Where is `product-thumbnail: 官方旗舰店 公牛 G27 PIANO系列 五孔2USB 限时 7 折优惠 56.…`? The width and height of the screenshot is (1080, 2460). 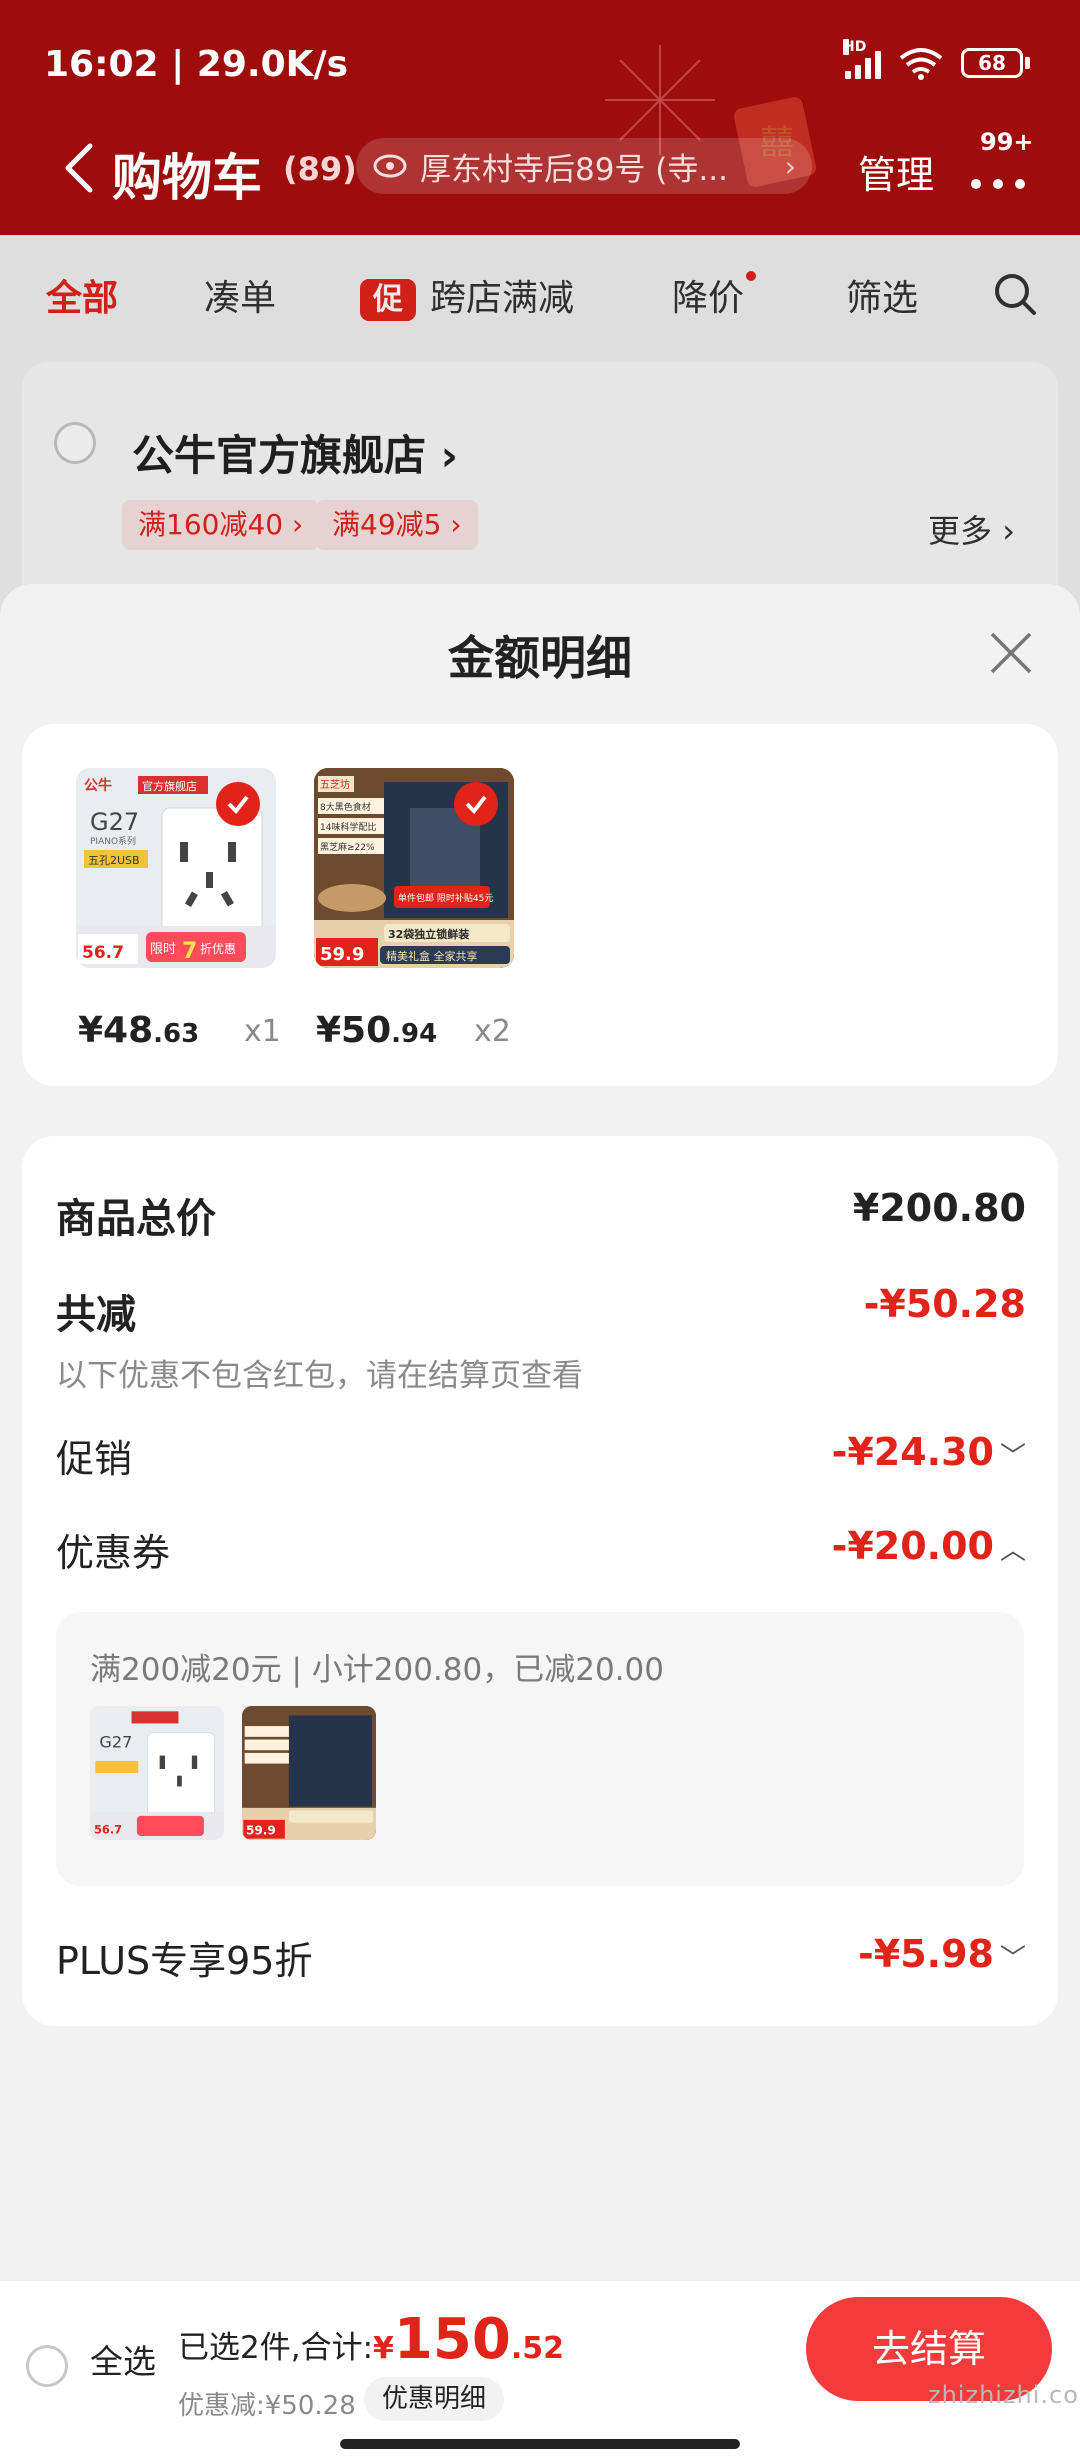
product-thumbnail: 官方旗舰店 公牛 G27 PIANO系列 五孔2USB 限时 7 折优惠 56.… is located at coordinates (176, 868).